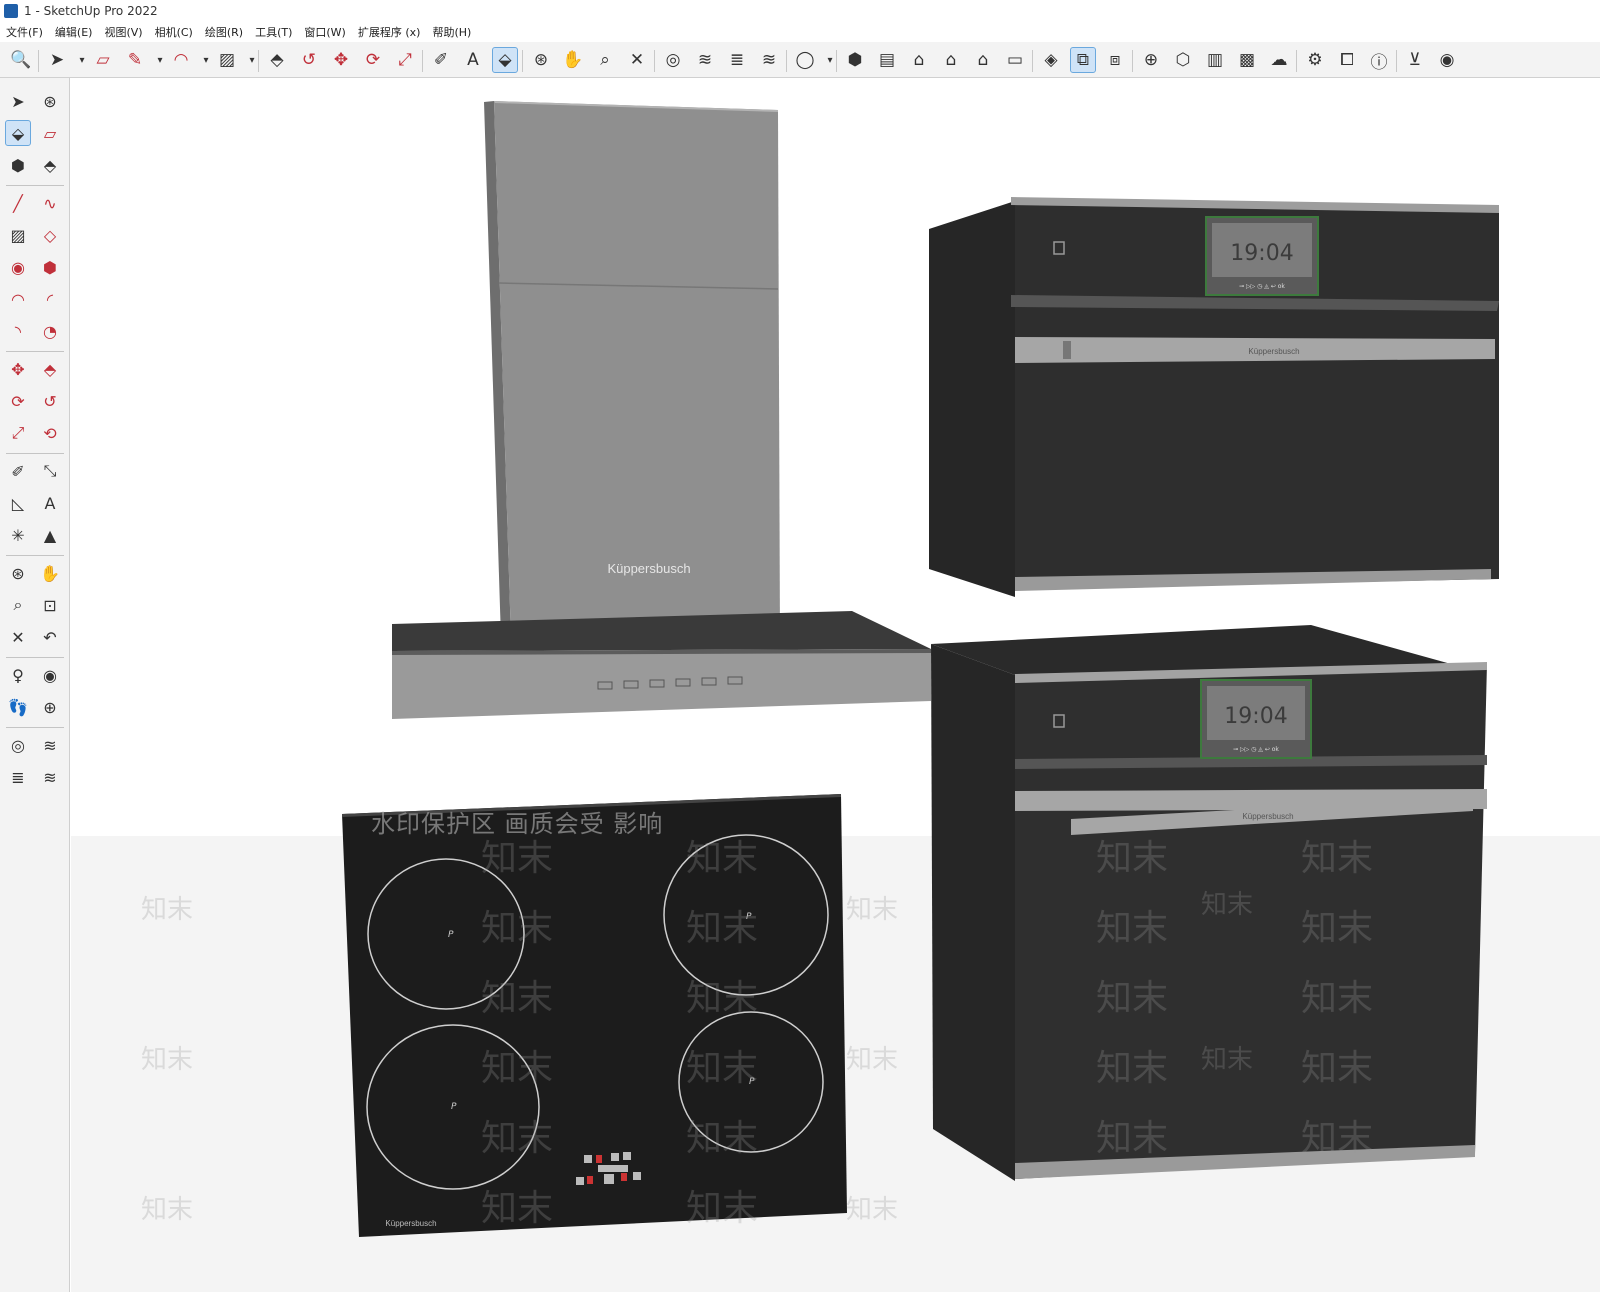 This screenshot has height=1292, width=1600. I want to click on dropdown-button-2: ▾, so click(82, 60).